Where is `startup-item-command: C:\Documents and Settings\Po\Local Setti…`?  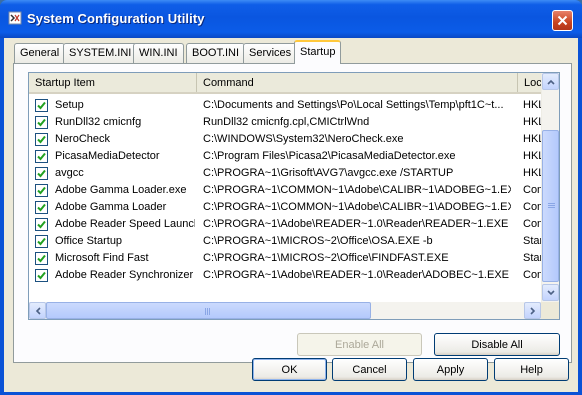
startup-item-command: C:\Documents and Settings\Po\Local Setti… is located at coordinates (353, 105).